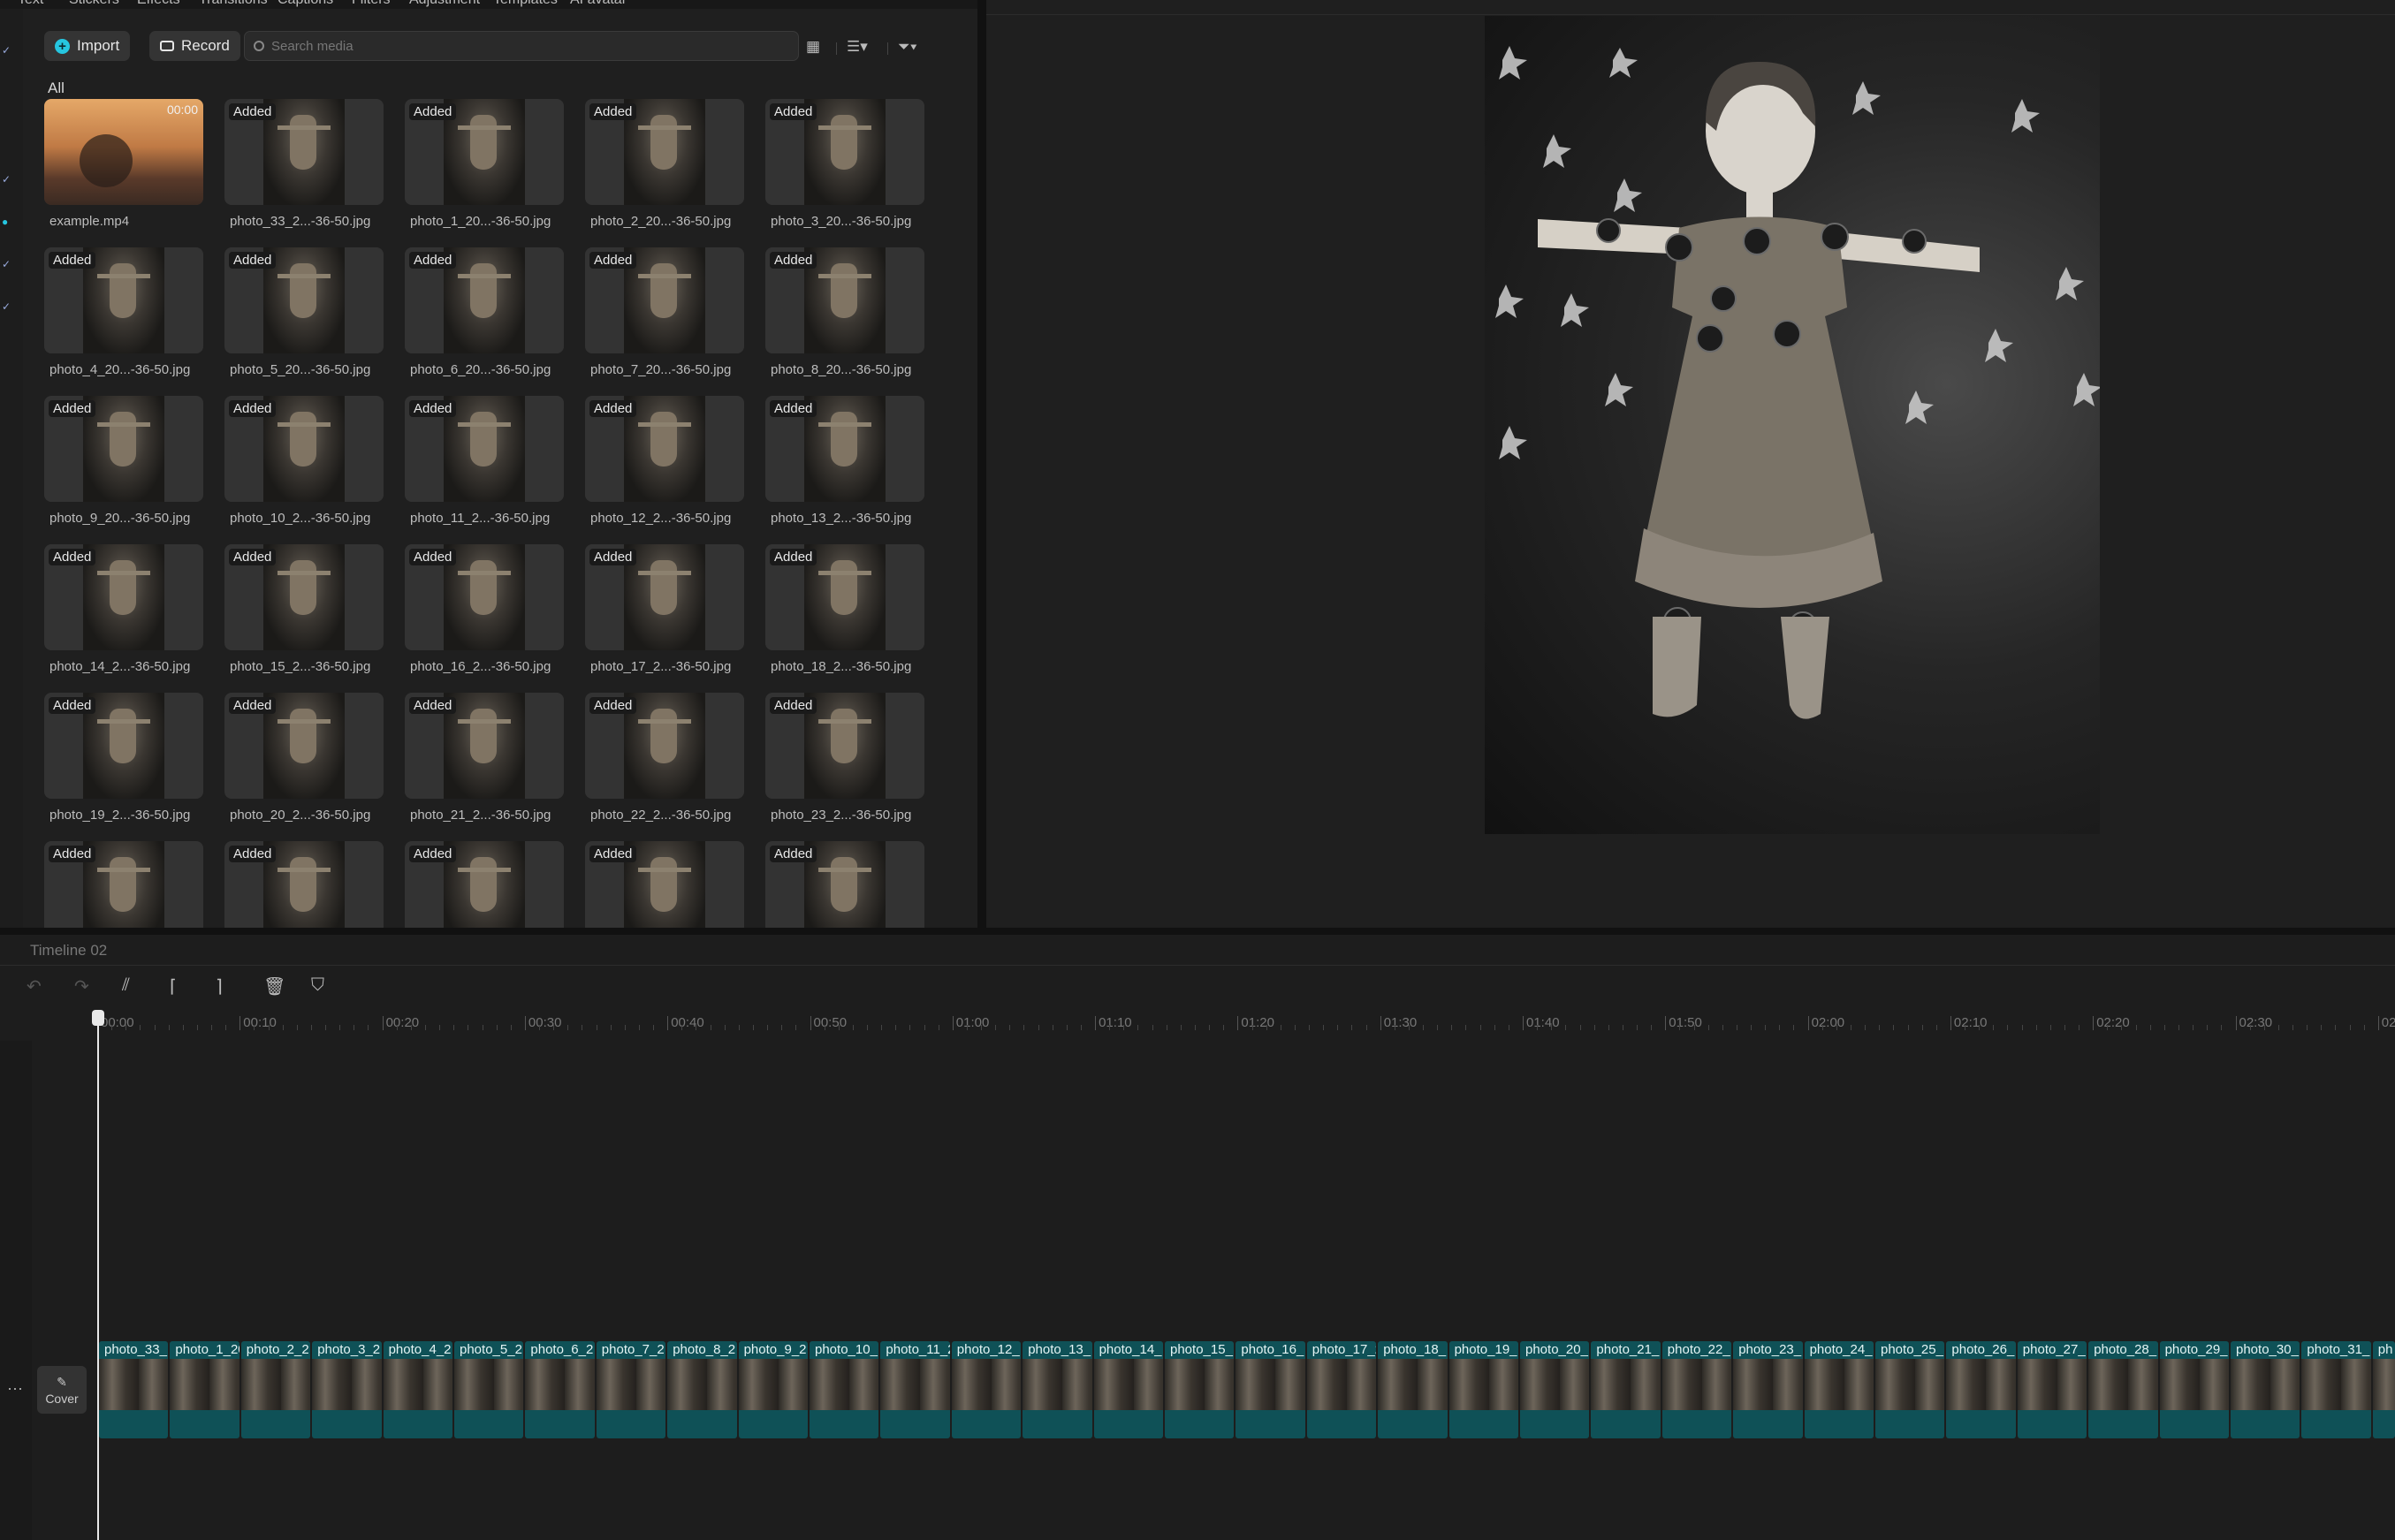  Describe the element at coordinates (82, 987) in the screenshot. I see `redo-icon: ↷` at that location.